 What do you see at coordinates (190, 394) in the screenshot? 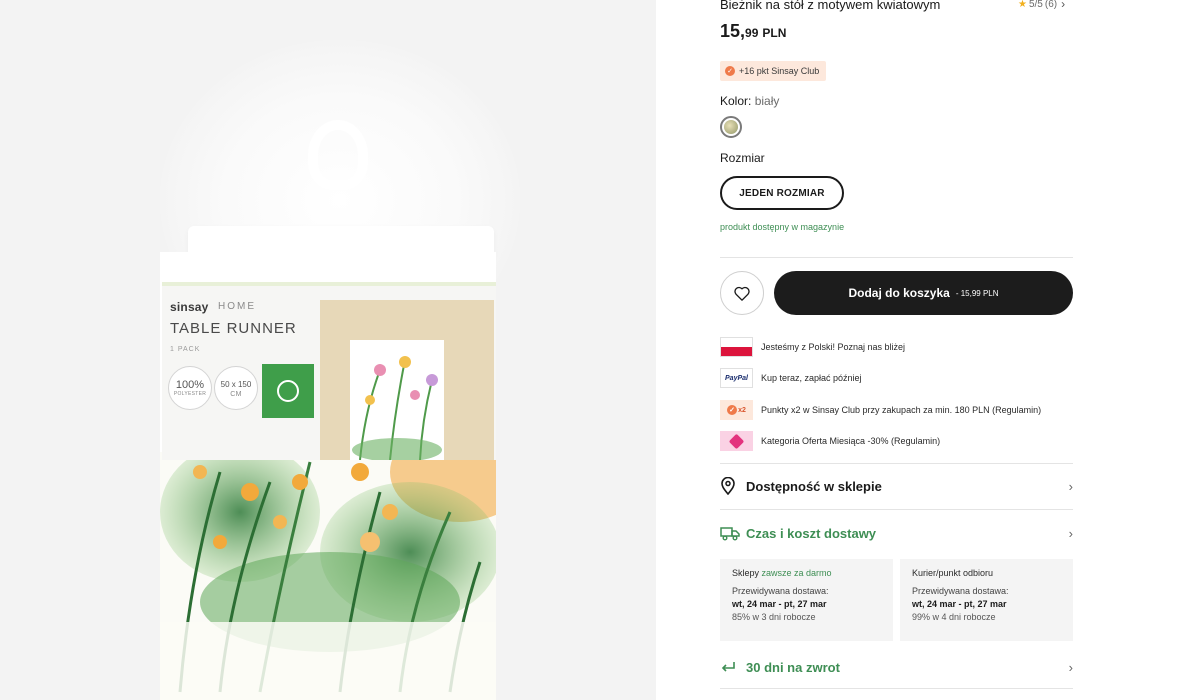
I see `material-name: POLYESTER` at bounding box center [190, 394].